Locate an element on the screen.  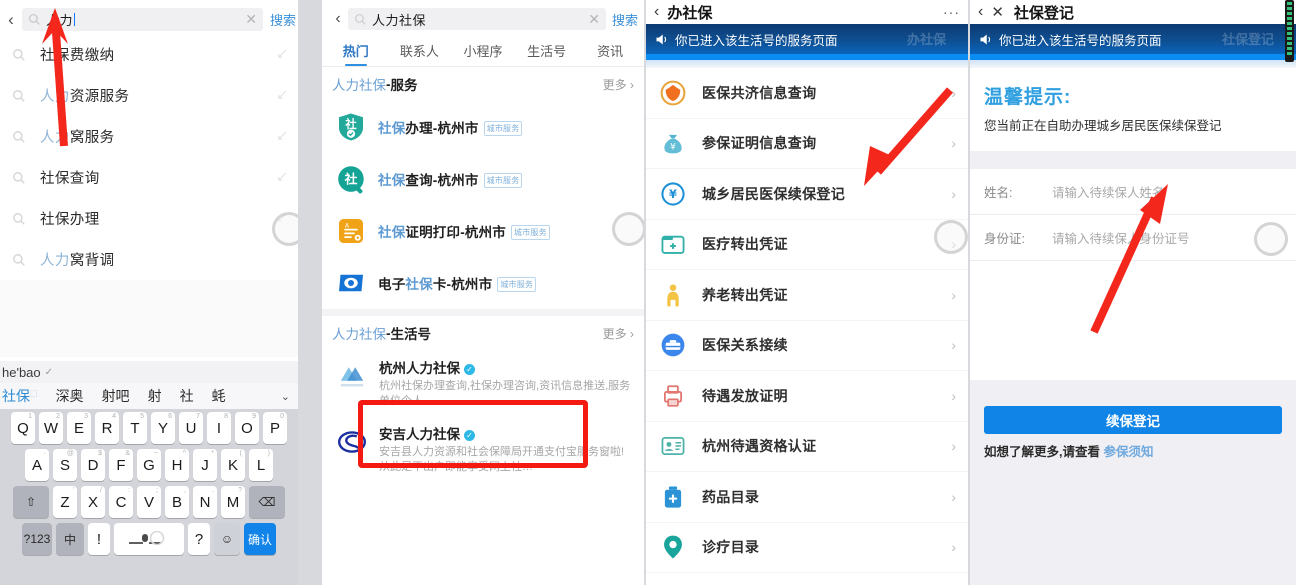
service-row: 社 社保查询-杭州市 城市服务 is located at coordinates (483, 179).